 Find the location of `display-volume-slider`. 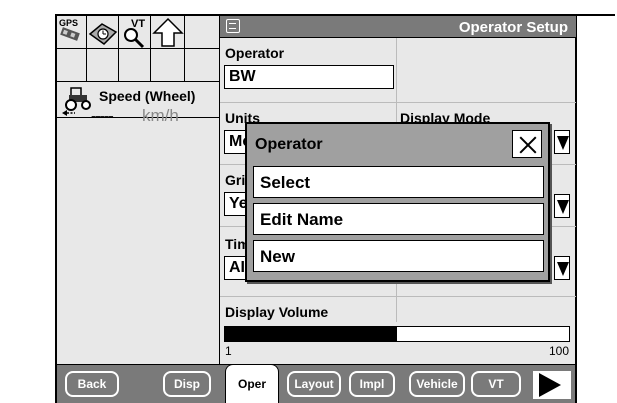

display-volume-slider is located at coordinates (397, 334).